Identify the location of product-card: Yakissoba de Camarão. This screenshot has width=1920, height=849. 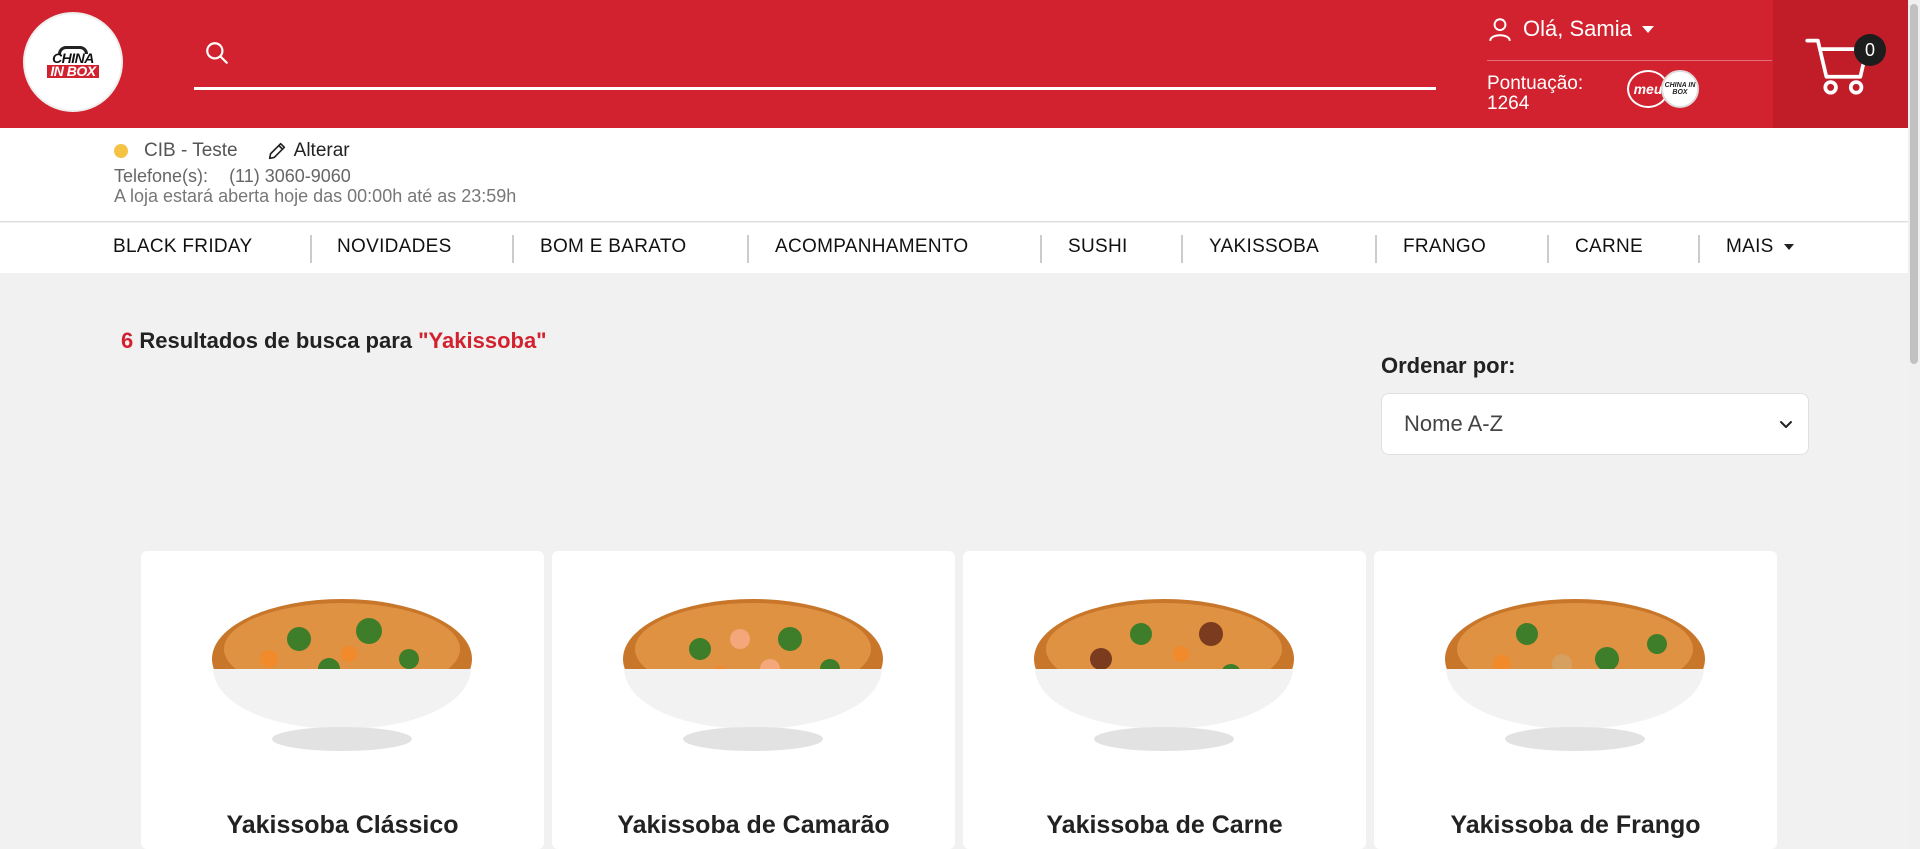
(753, 700).